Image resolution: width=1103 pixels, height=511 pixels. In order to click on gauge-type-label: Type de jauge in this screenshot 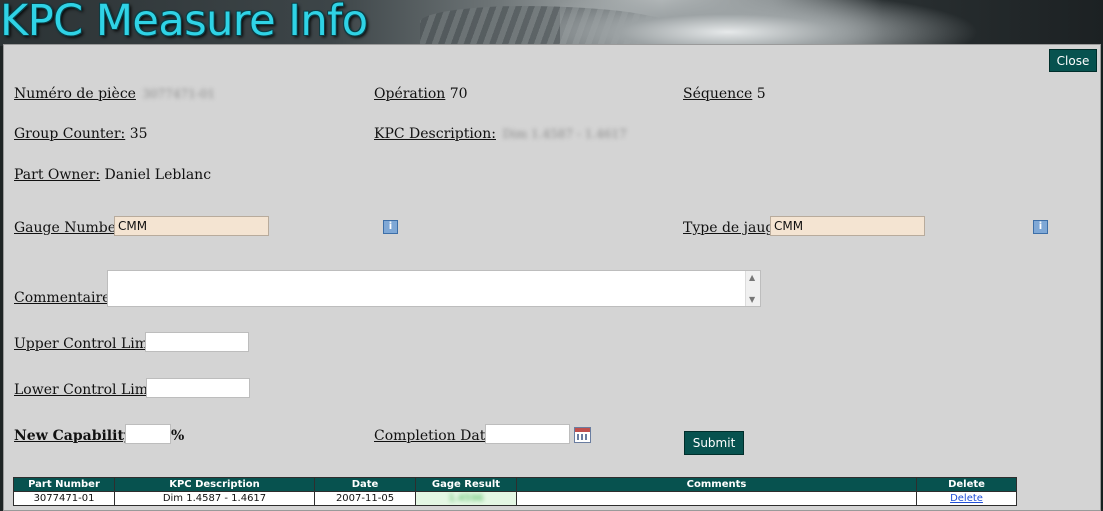, I will do `click(733, 228)`.